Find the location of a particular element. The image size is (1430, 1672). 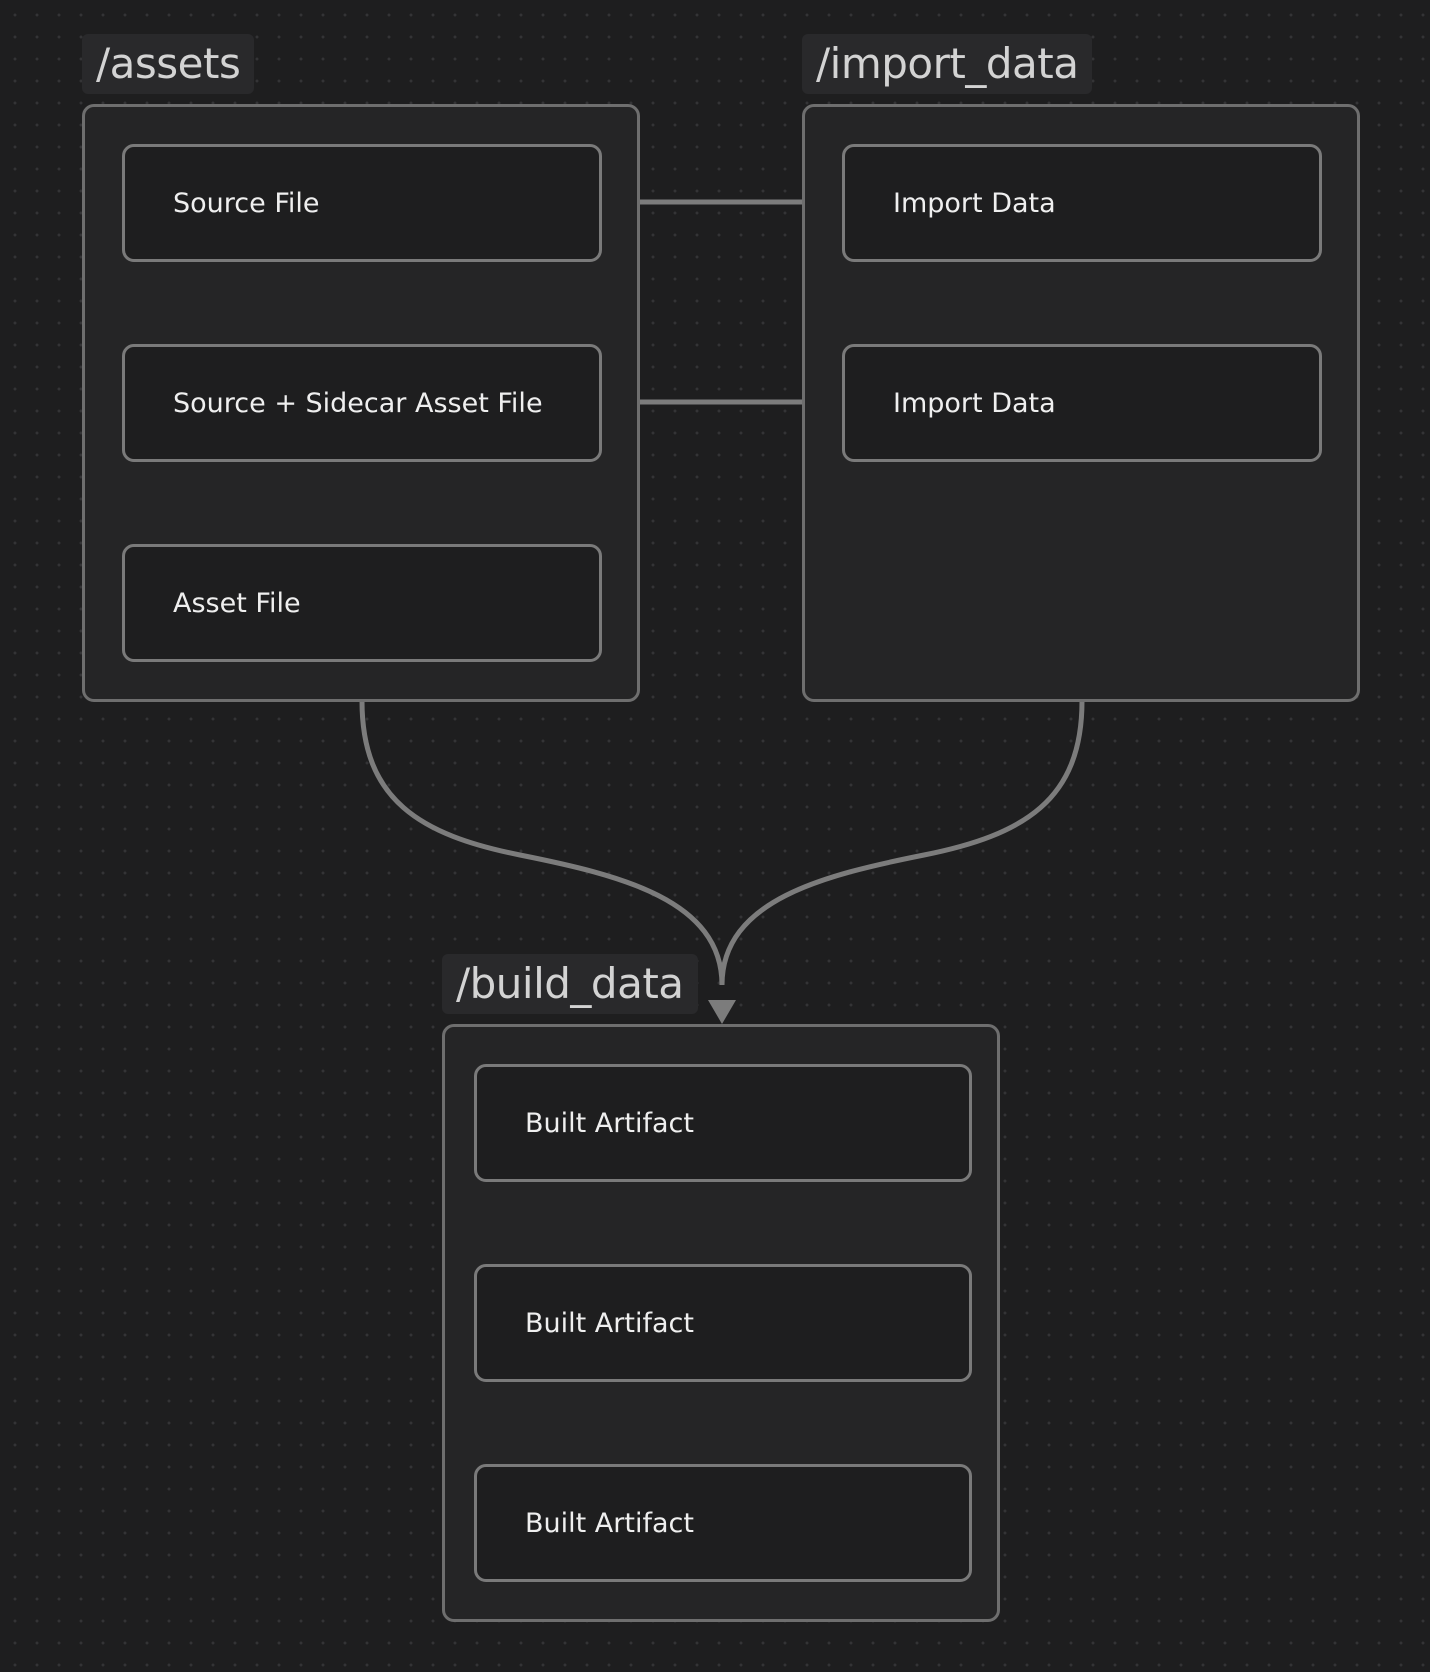

node-asset-file: Asset File is located at coordinates (362, 603).